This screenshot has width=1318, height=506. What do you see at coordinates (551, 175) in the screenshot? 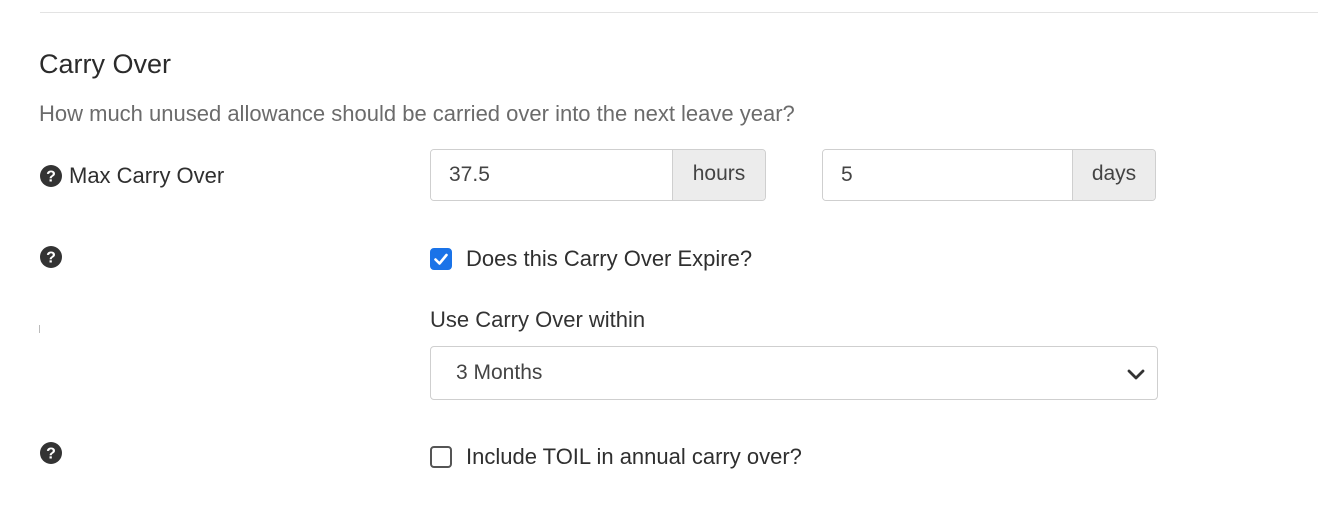
I see `hours-input` at bounding box center [551, 175].